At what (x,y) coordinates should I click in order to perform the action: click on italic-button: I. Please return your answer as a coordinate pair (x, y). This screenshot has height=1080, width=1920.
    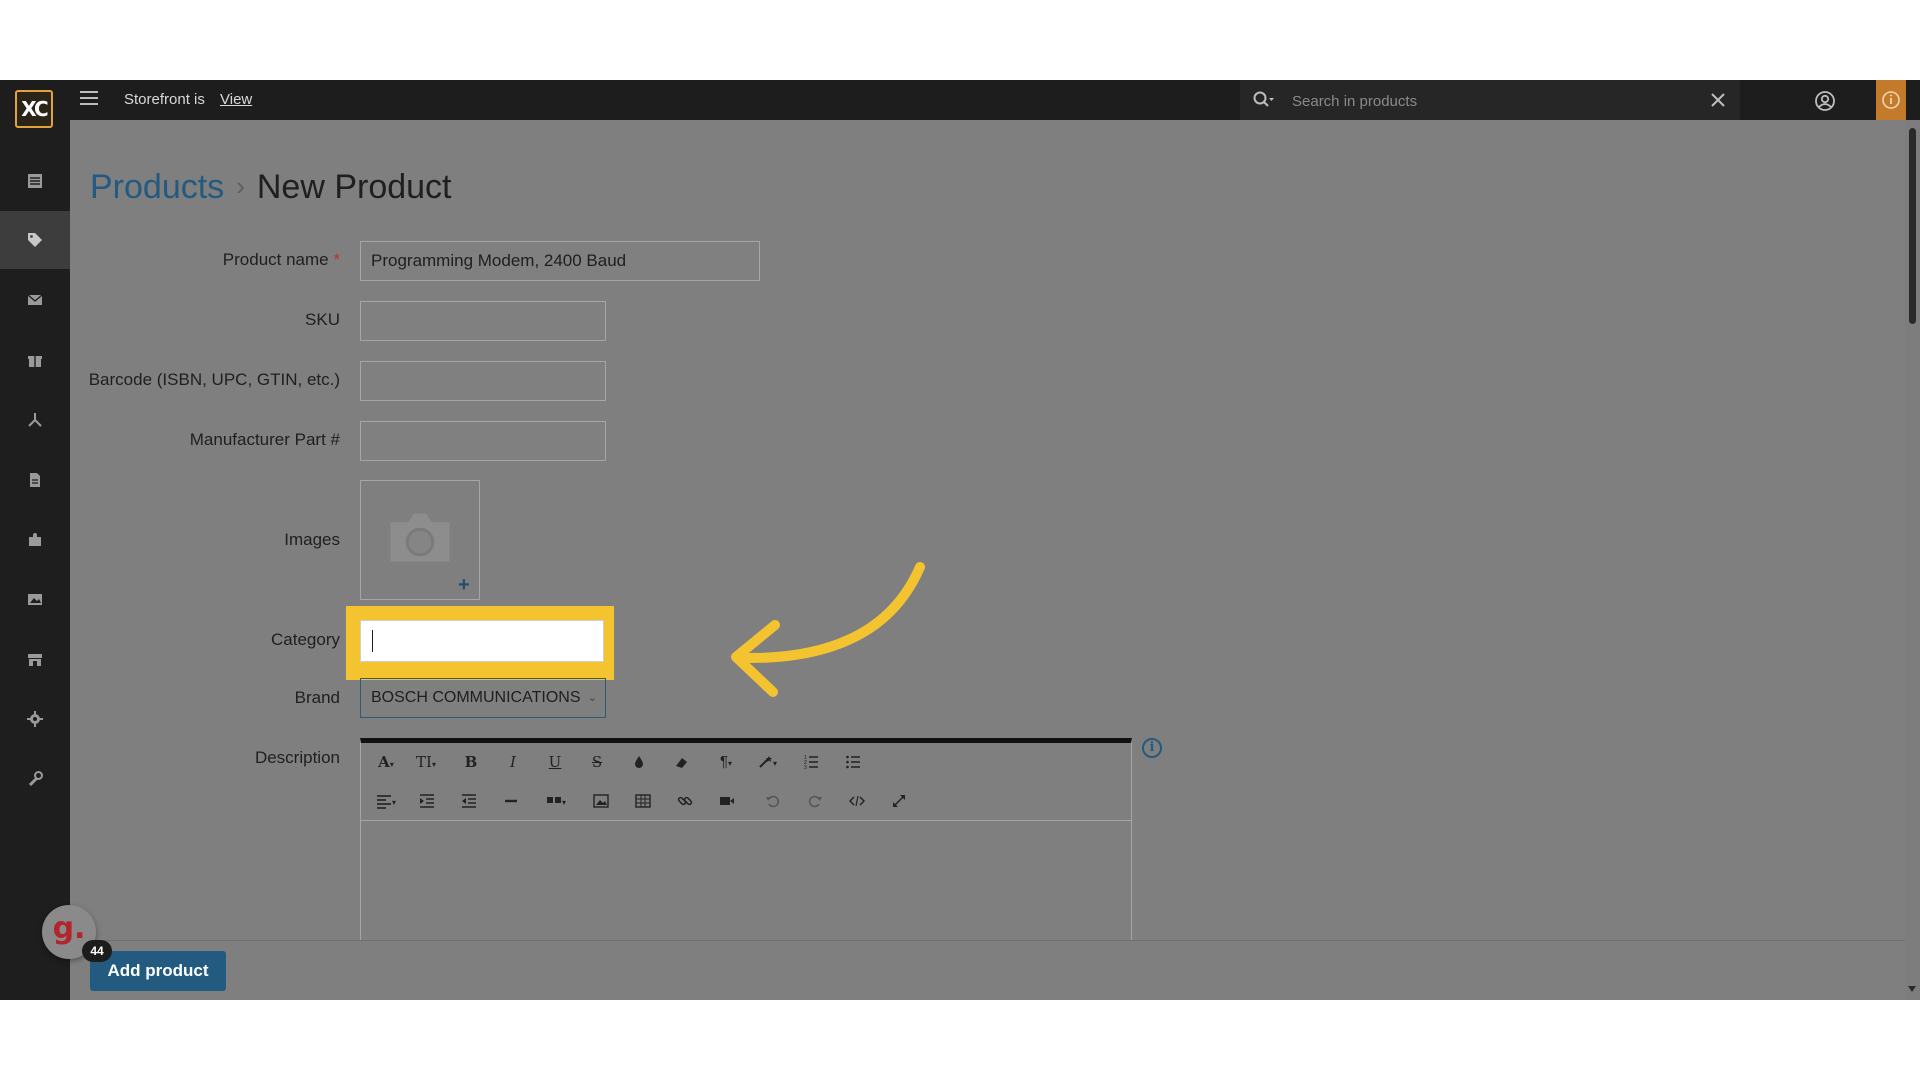
    Looking at the image, I should click on (513, 762).